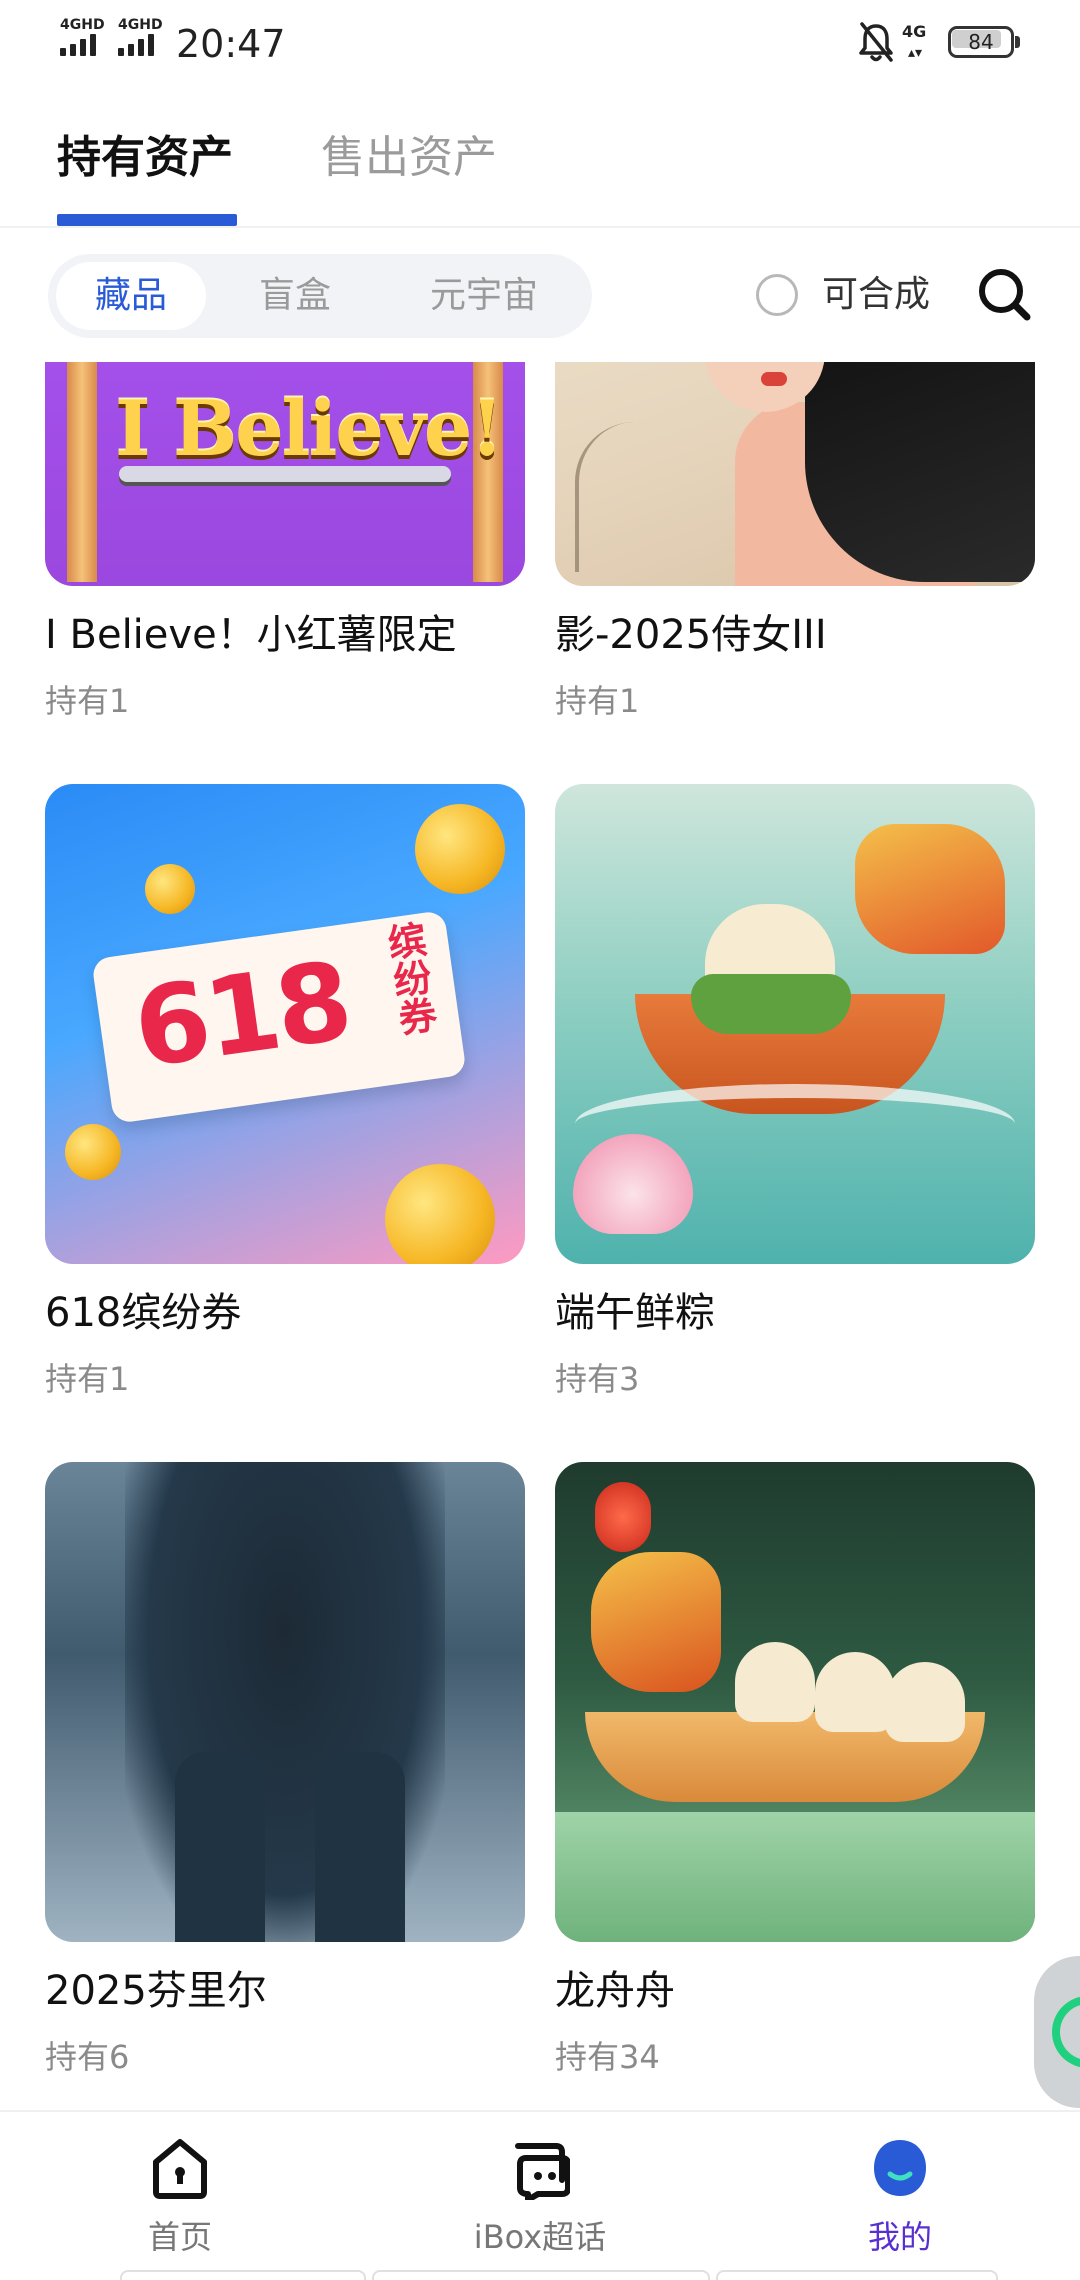 The height and width of the screenshot is (2280, 1080). I want to click on nav-ibox-topic: iBox超话, so click(540, 2196).